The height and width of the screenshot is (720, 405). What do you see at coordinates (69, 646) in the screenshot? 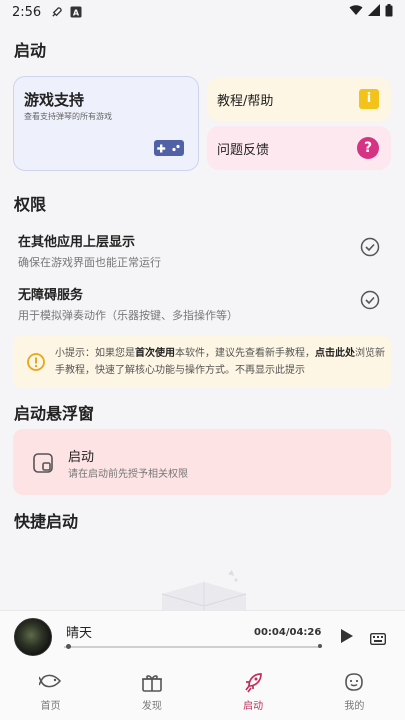
I see `progress-thumb` at bounding box center [69, 646].